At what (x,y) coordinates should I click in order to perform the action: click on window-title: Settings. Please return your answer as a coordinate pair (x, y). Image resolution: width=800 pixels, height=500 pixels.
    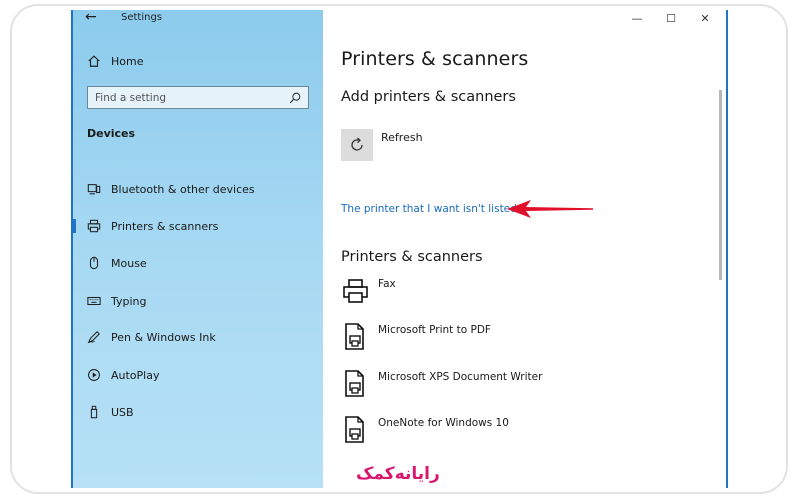
    Looking at the image, I should click on (142, 17).